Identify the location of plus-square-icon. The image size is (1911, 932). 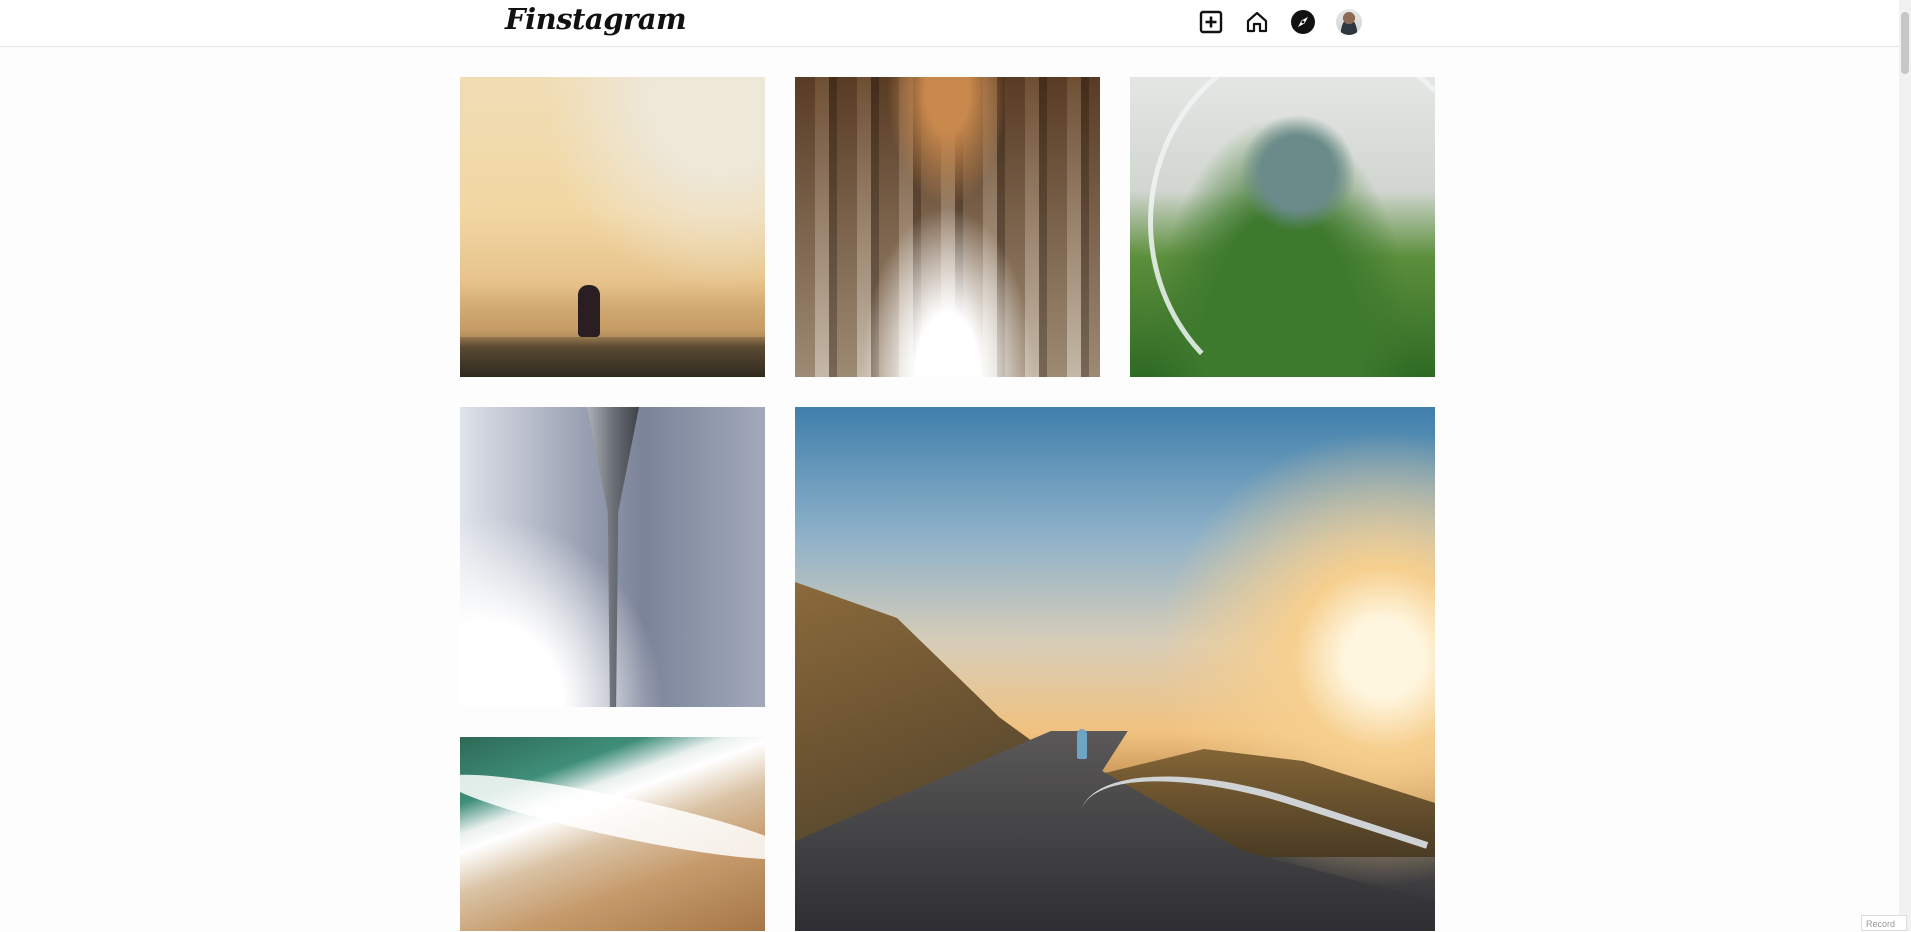
(1211, 22).